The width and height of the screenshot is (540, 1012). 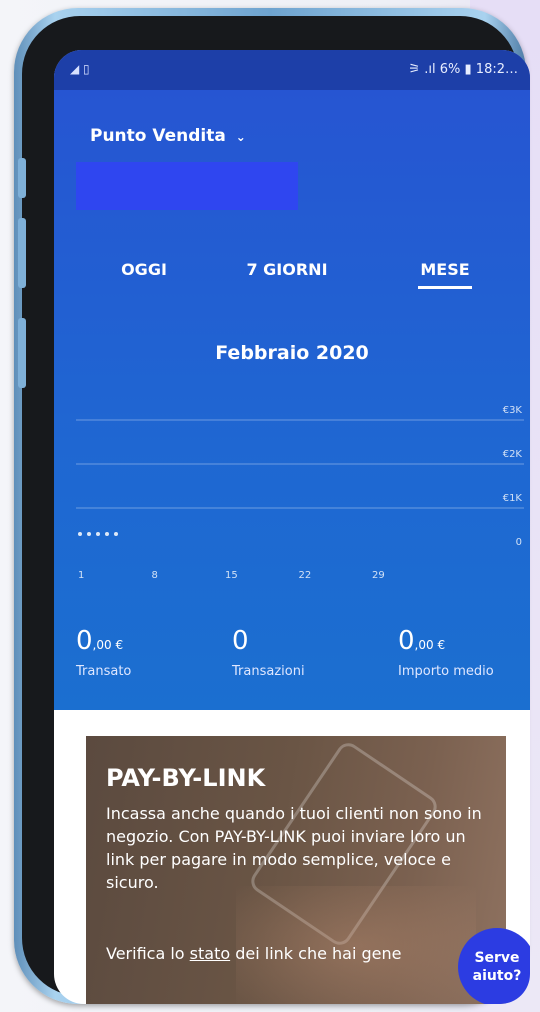 What do you see at coordinates (144, 269) in the screenshot?
I see `tab-oggi: OGGI` at bounding box center [144, 269].